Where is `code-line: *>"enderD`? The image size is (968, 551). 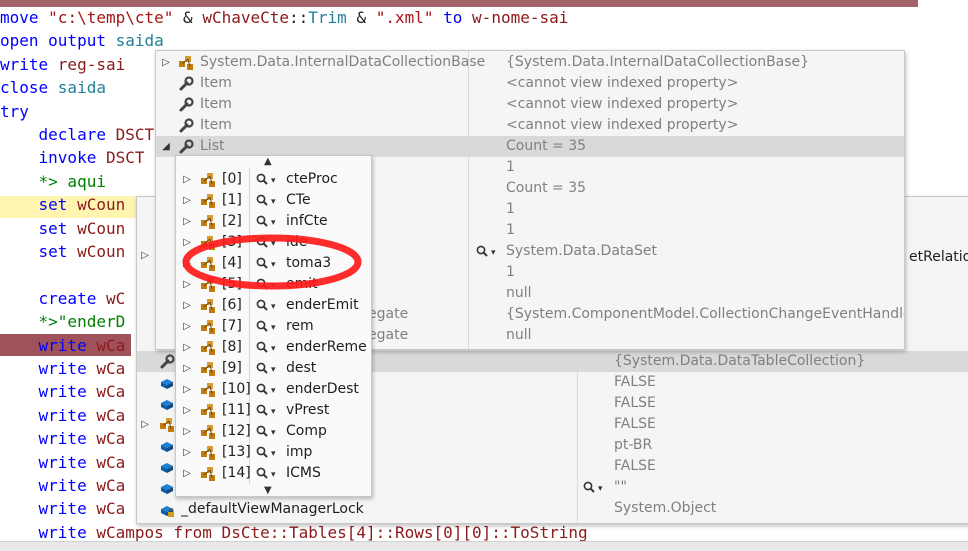
code-line: *>"enderD is located at coordinates (63, 321).